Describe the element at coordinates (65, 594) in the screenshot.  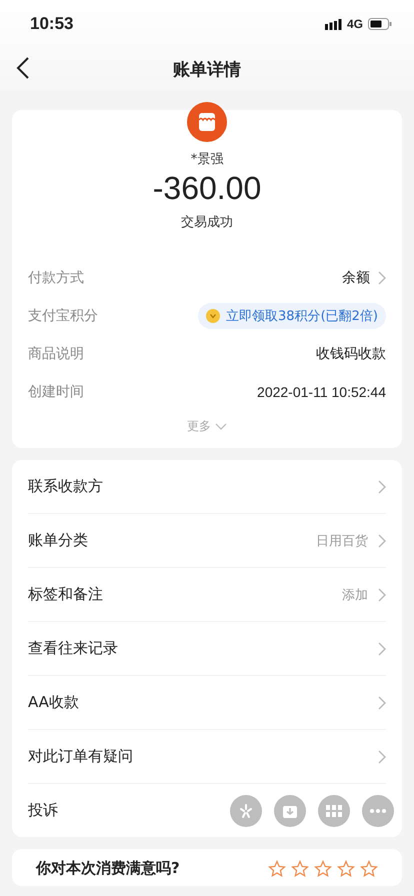
I see `action-label: 标签和备注` at that location.